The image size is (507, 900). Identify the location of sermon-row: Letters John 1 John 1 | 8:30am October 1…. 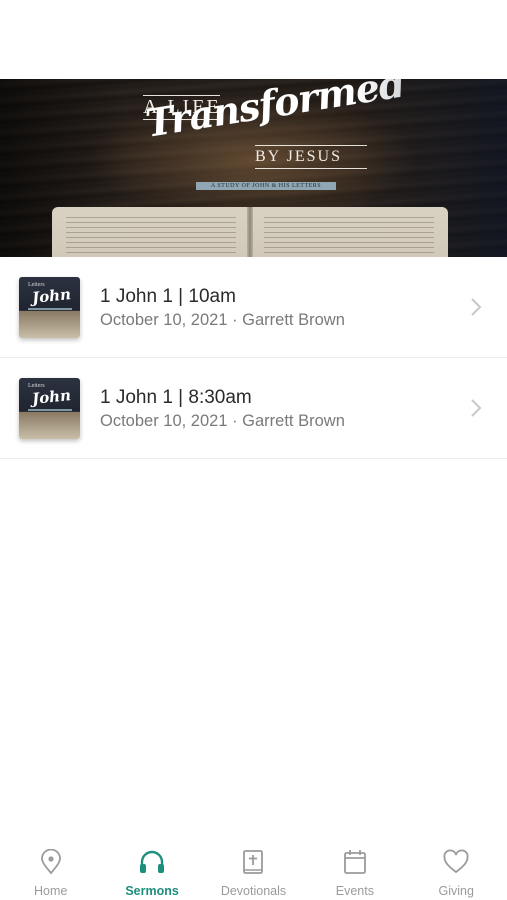
(253, 408).